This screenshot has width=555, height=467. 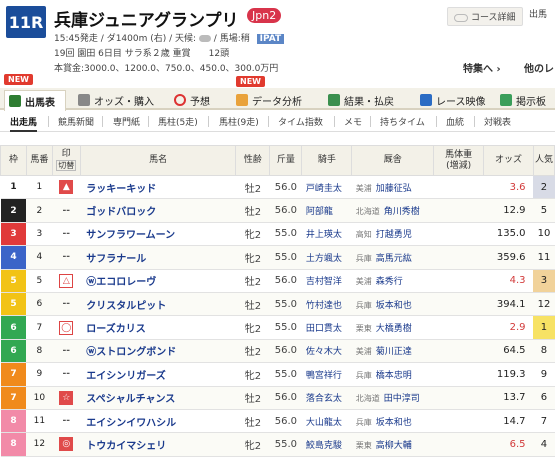 I want to click on trainer-cell: 北海道 角川秀樹, so click(x=392, y=210).